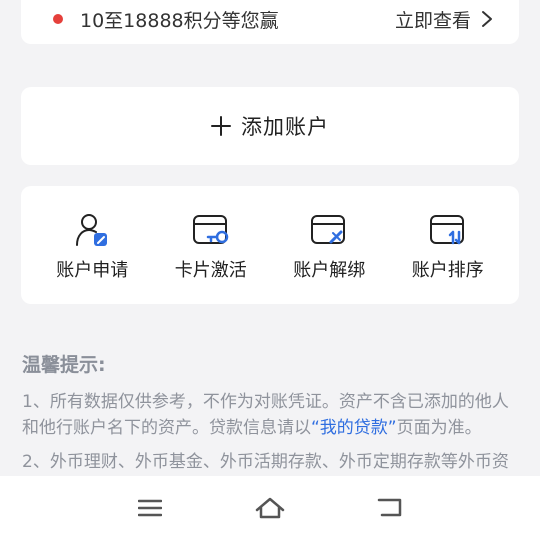  I want to click on tips-item-1-tail: 页面为准。, so click(439, 428).